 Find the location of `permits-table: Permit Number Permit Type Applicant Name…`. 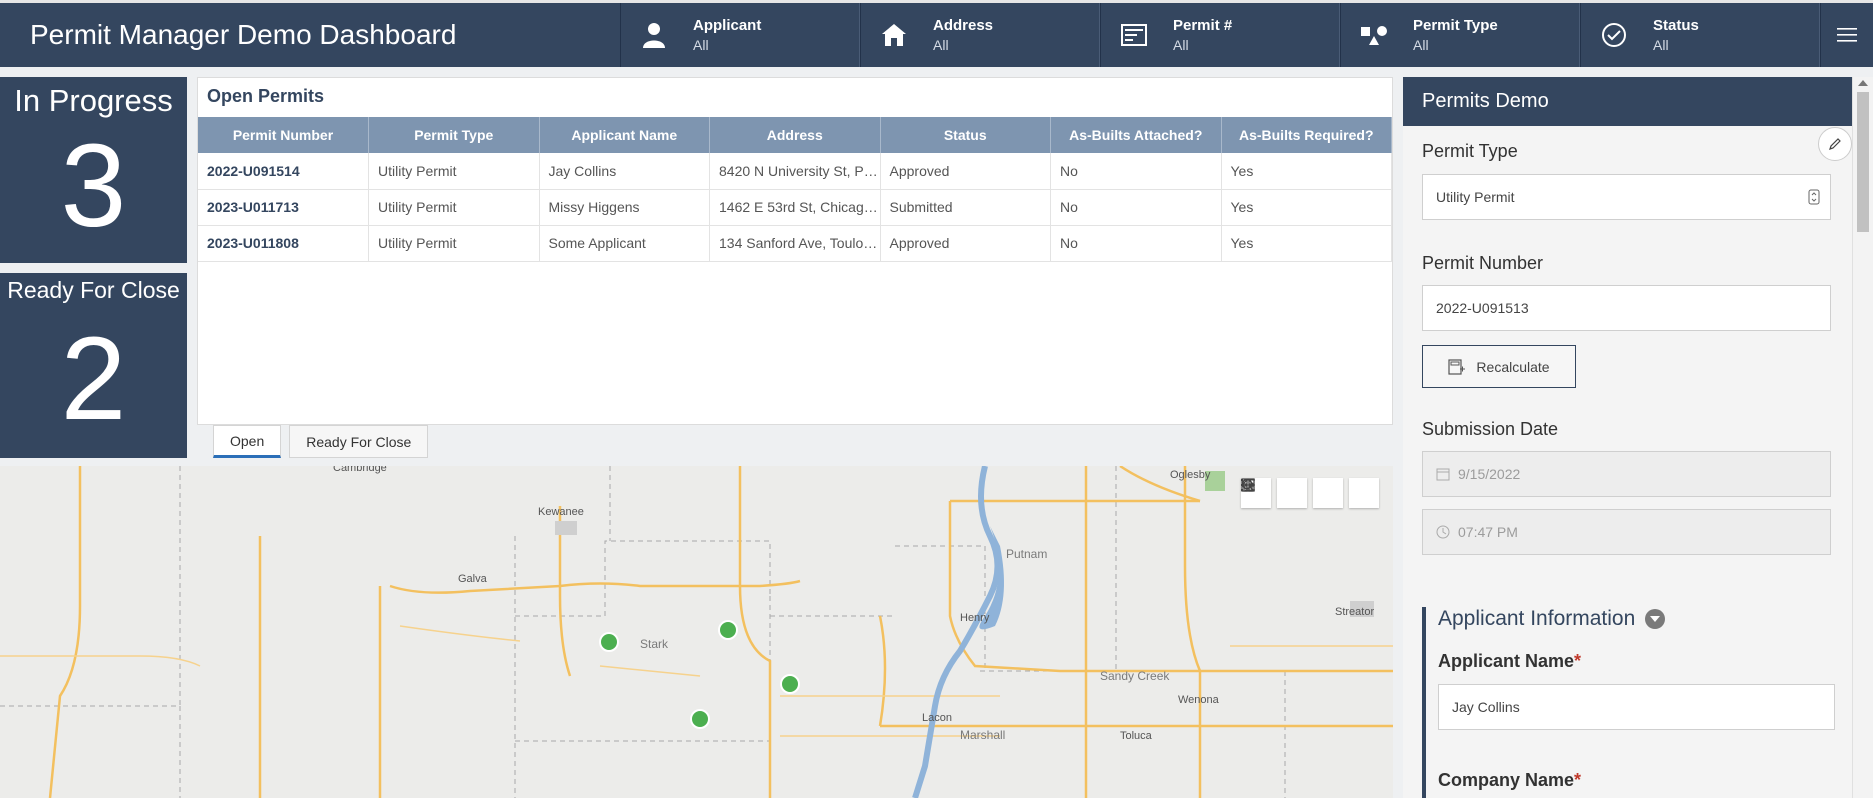

permits-table: Permit Number Permit Type Applicant Name… is located at coordinates (795, 189).